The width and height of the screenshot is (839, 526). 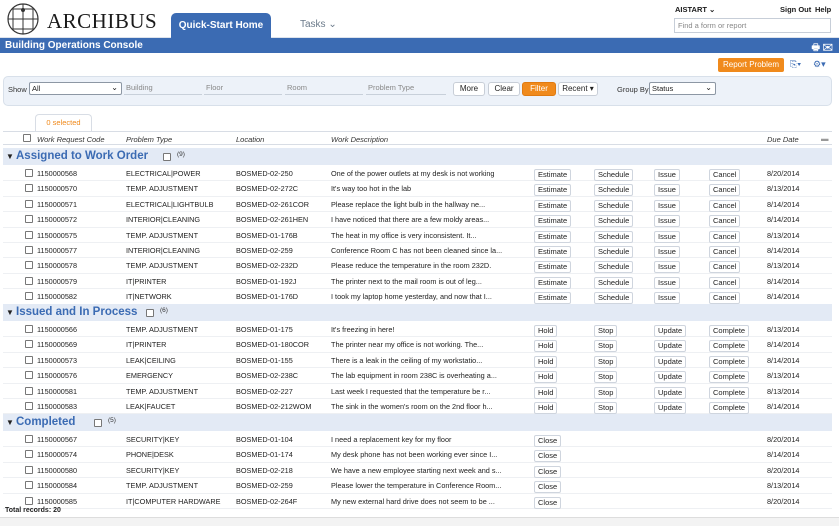 What do you see at coordinates (221, 25) in the screenshot?
I see `tab-quick-start-home: Quick-Start Home` at bounding box center [221, 25].